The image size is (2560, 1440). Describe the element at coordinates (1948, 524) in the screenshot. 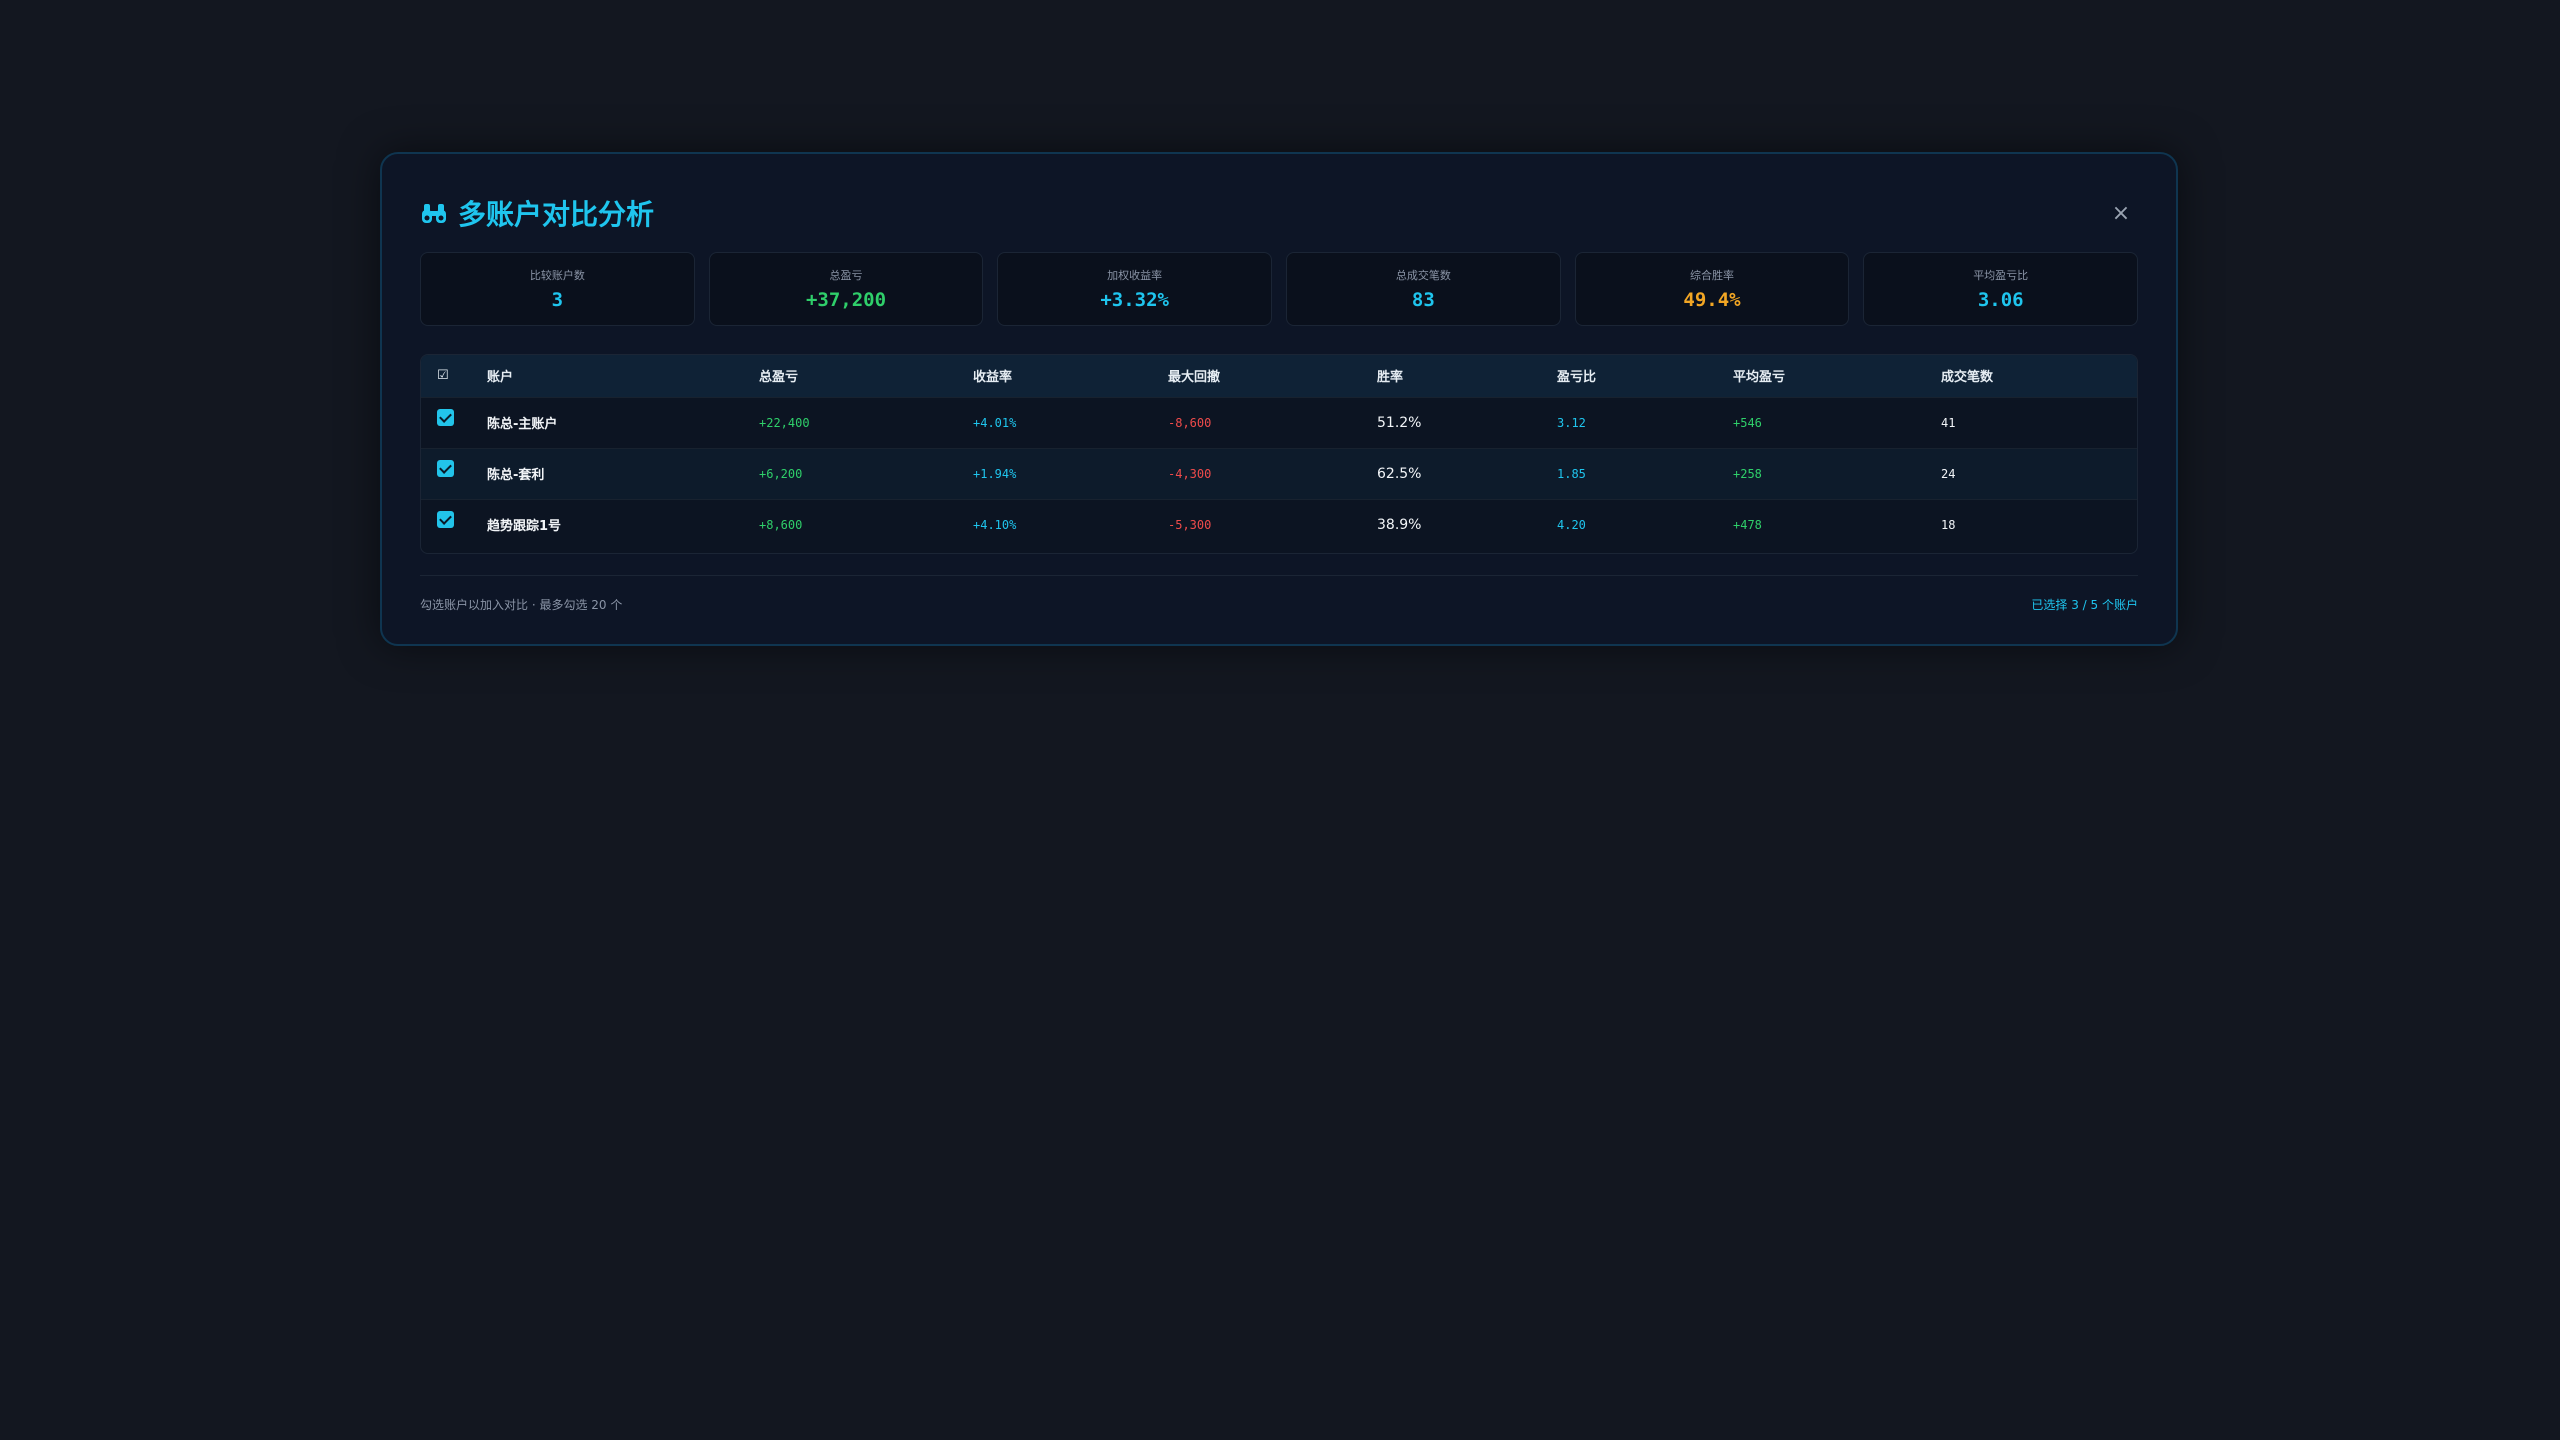

I see `trades-cell: 18` at that location.